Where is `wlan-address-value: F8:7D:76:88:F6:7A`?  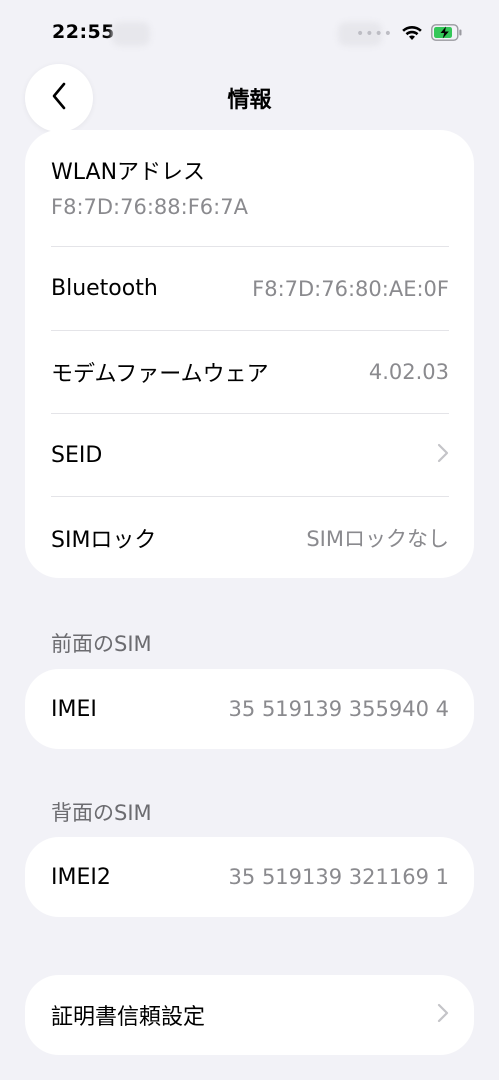 wlan-address-value: F8:7D:76:88:F6:7A is located at coordinates (149, 207).